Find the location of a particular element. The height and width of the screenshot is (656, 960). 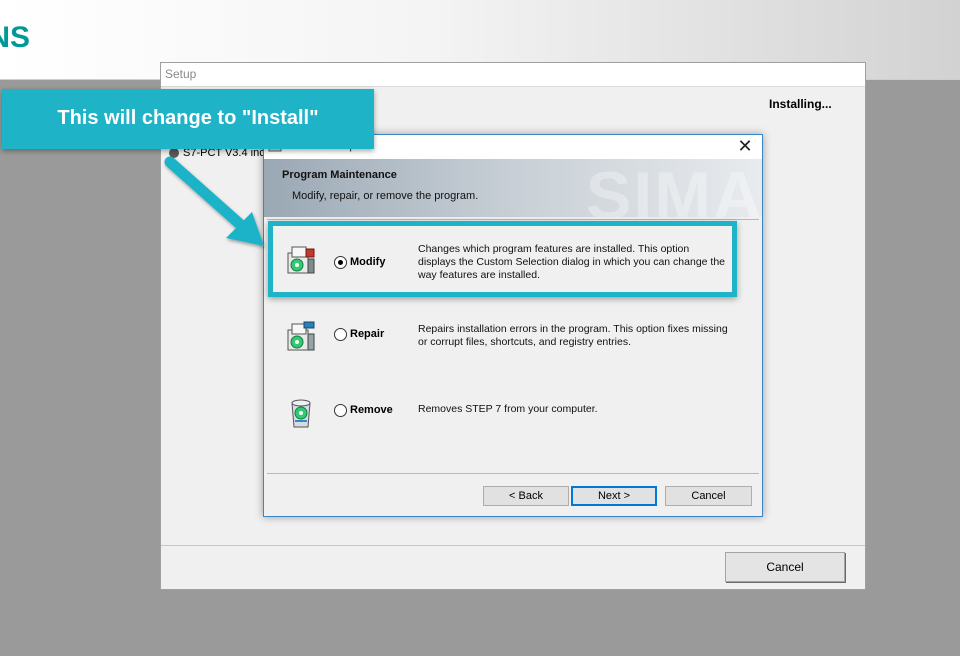

next-button: Next > is located at coordinates (614, 496).